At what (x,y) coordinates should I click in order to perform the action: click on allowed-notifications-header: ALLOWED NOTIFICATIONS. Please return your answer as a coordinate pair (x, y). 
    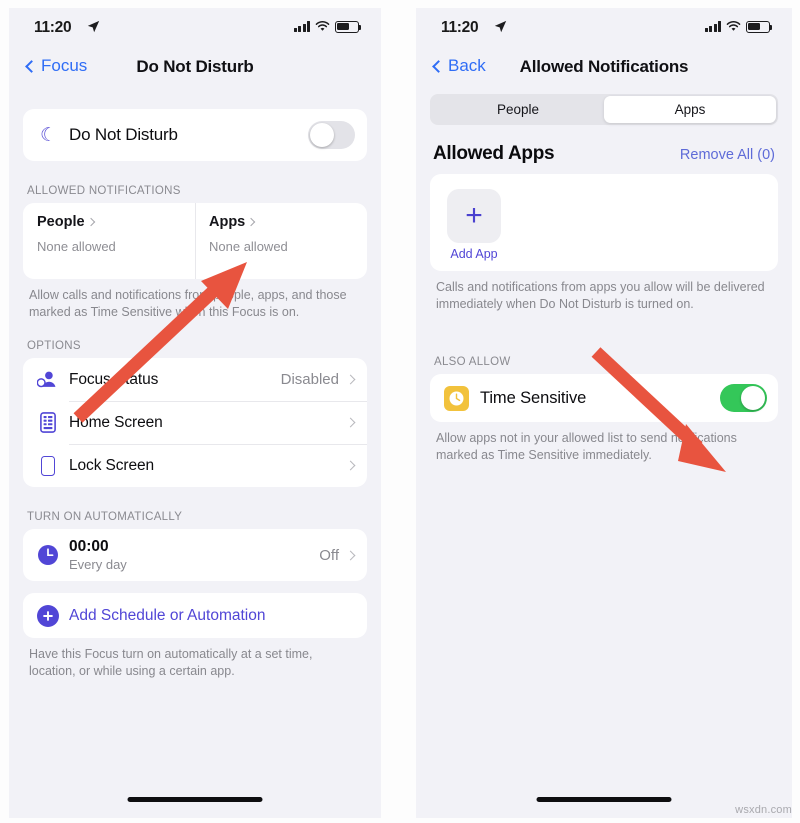
    Looking at the image, I should click on (104, 191).